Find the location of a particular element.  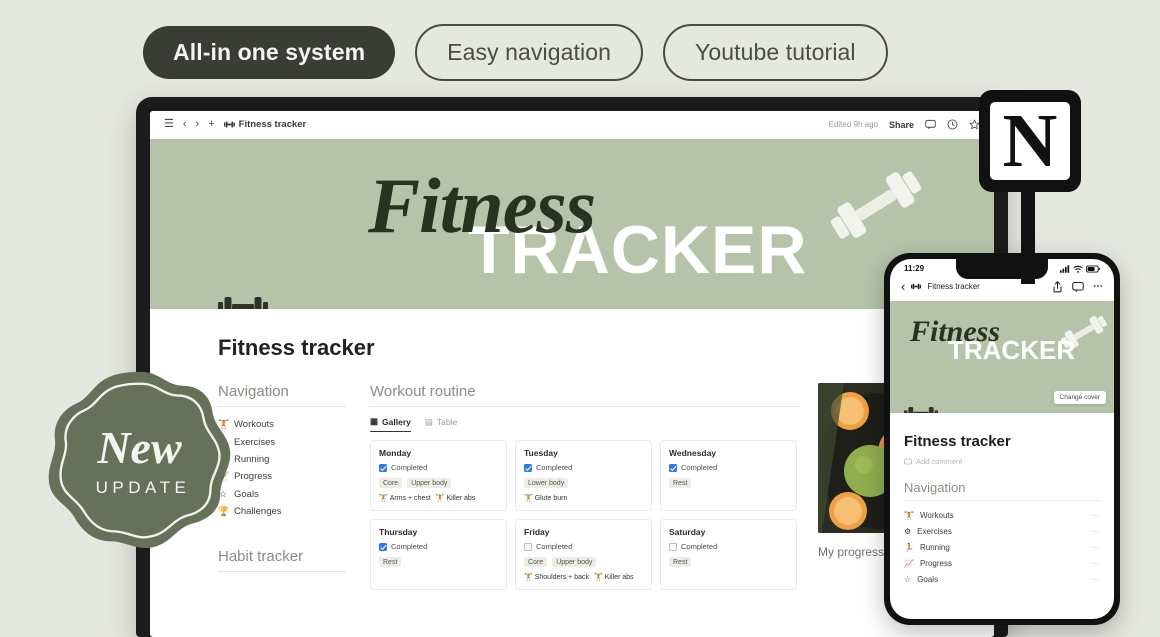

change-cover-button: Change cover is located at coordinates (1079, 397).